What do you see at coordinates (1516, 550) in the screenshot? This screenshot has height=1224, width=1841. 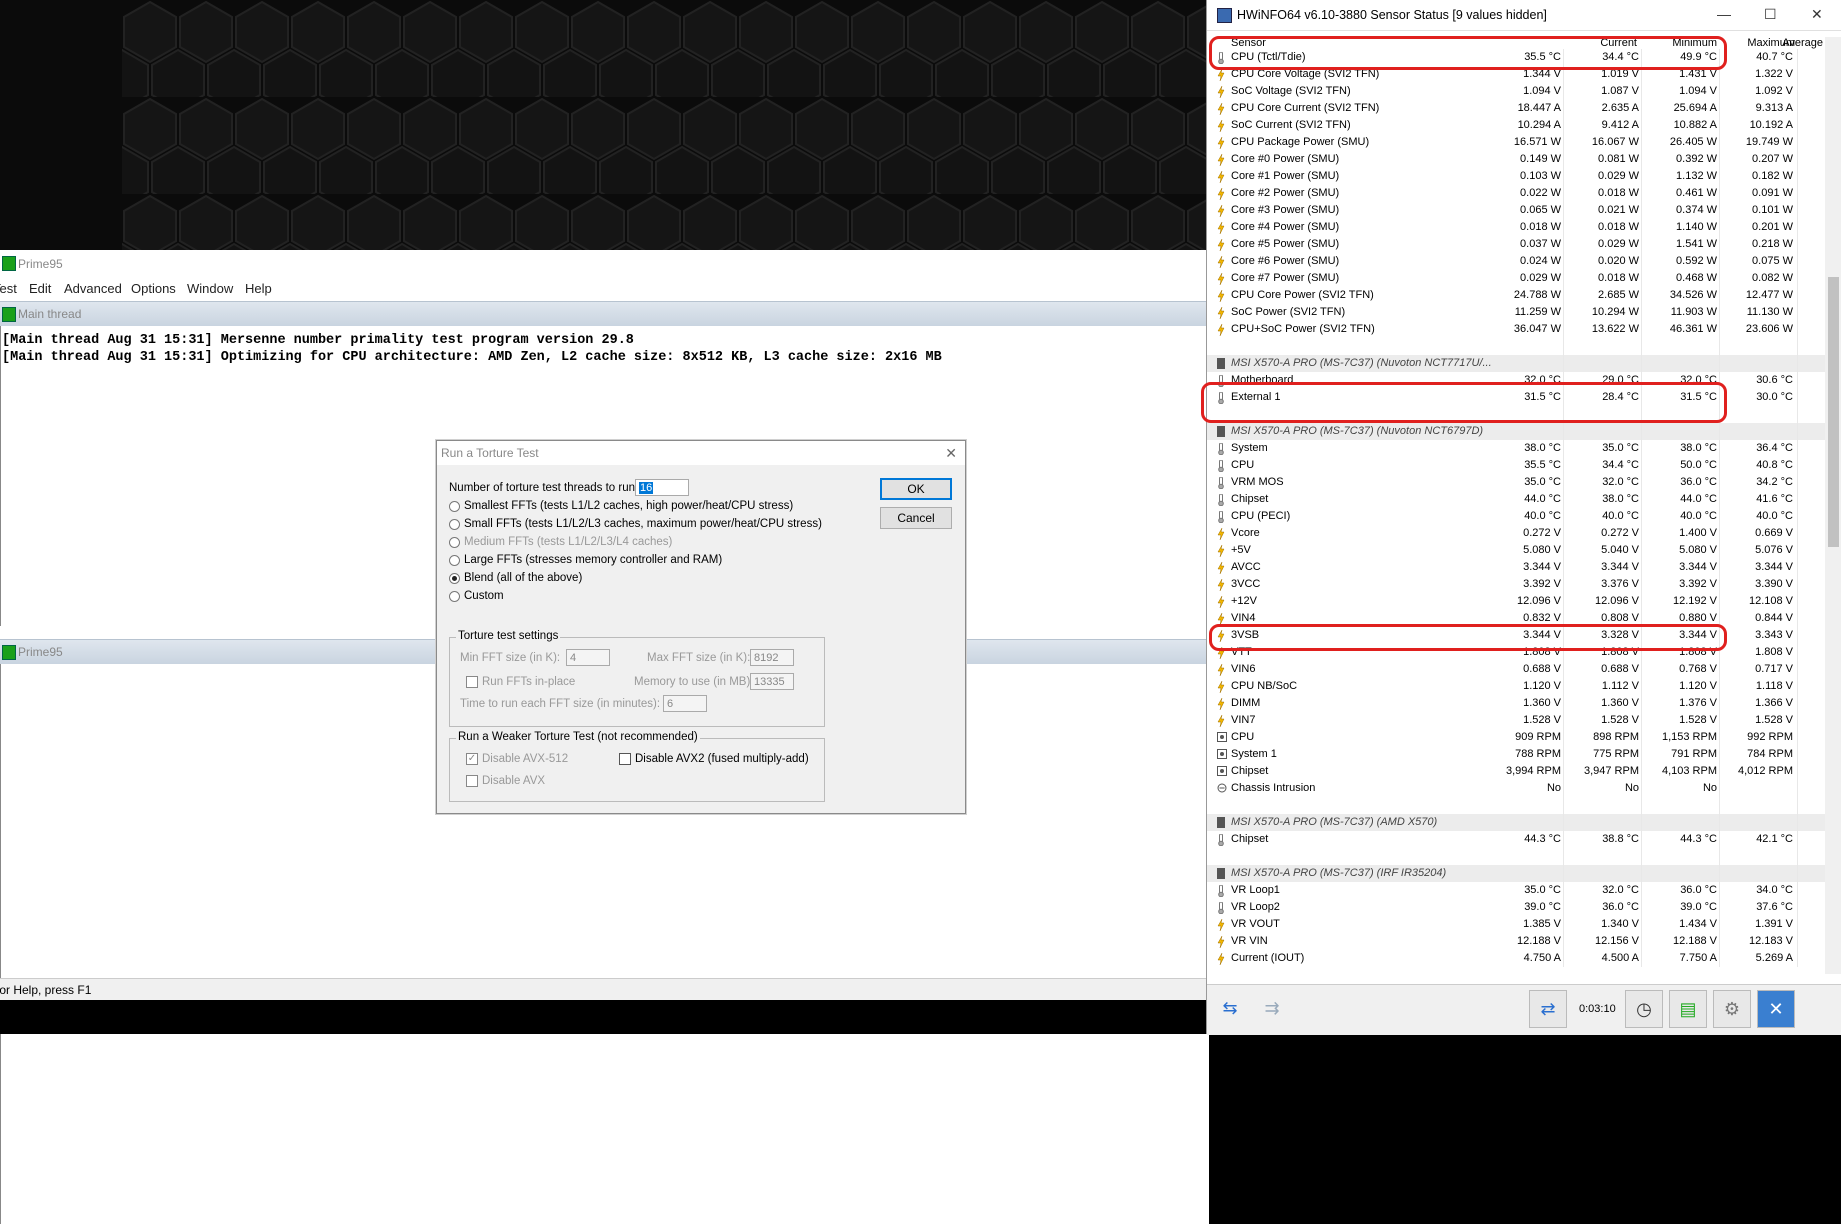 I see `sensor-row: +5V 5.080 V 5.040 V 5.080 V 5.076 V` at bounding box center [1516, 550].